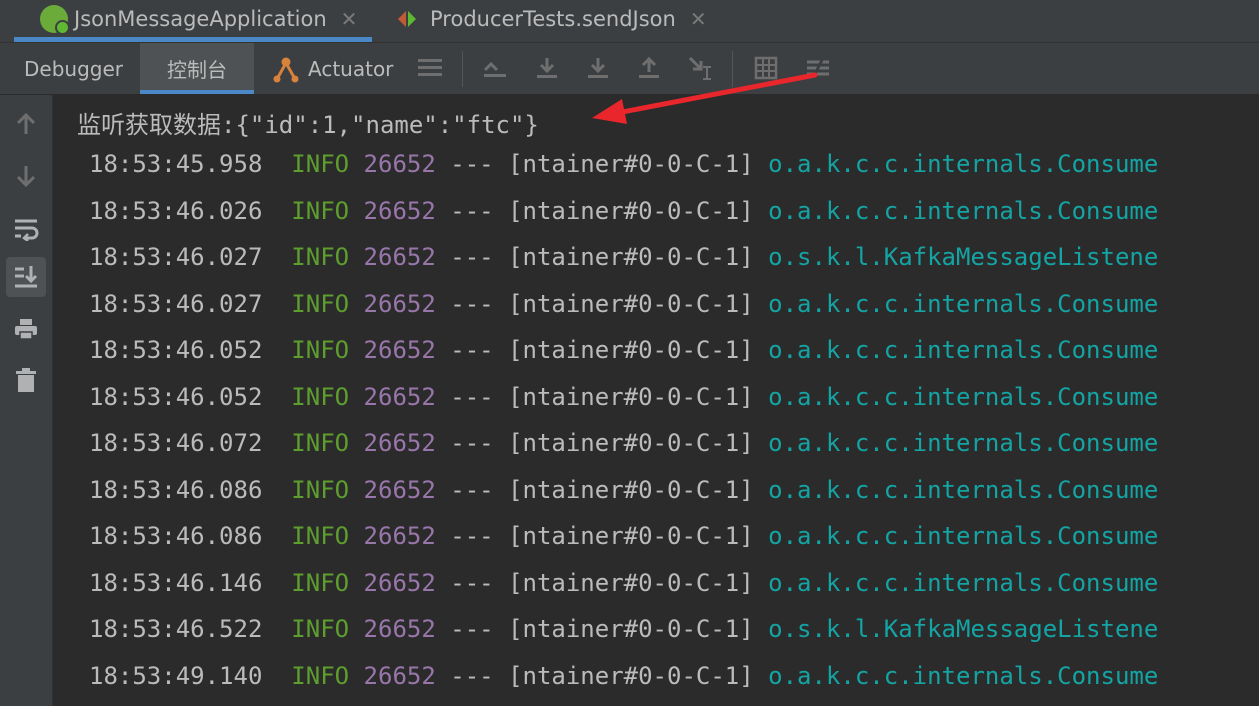 This screenshot has width=1259, height=706. What do you see at coordinates (308, 125) in the screenshot?
I see `console-output-line: 监听获取数据:{"id":1,"name":"ftc"}` at bounding box center [308, 125].